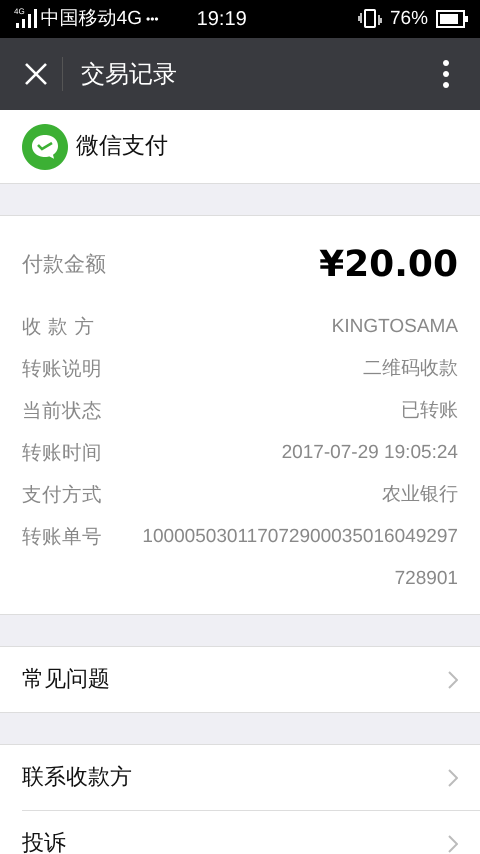 Image resolution: width=480 pixels, height=854 pixels. Describe the element at coordinates (446, 74) in the screenshot. I see `more-button` at that location.